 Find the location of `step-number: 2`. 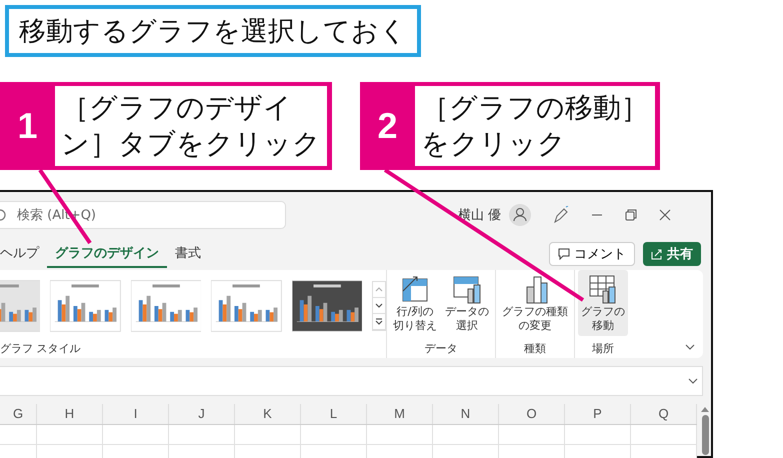

step-number: 2 is located at coordinates (387, 126).